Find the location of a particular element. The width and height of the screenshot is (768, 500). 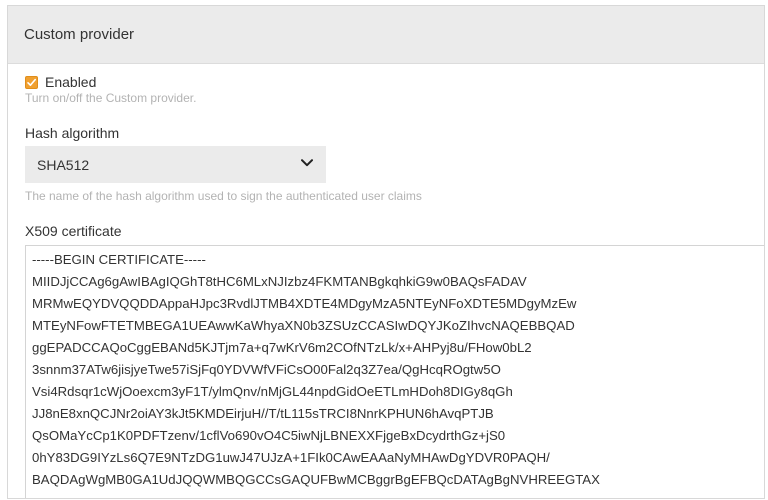

certificate-line: -----BEGIN CERTIFICATE----- is located at coordinates (119, 259).